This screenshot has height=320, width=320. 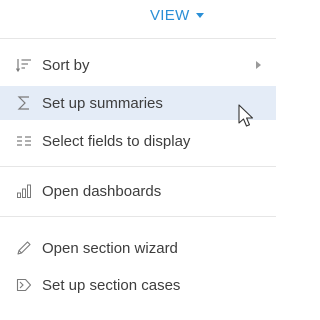 I want to click on sigma-icon, so click(x=24, y=103).